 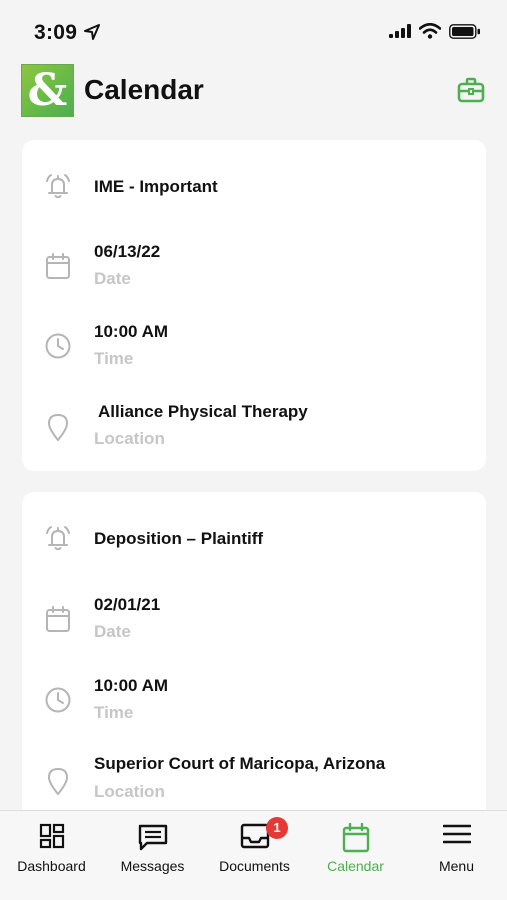 What do you see at coordinates (355, 866) in the screenshot?
I see `tab-label: Calendar` at bounding box center [355, 866].